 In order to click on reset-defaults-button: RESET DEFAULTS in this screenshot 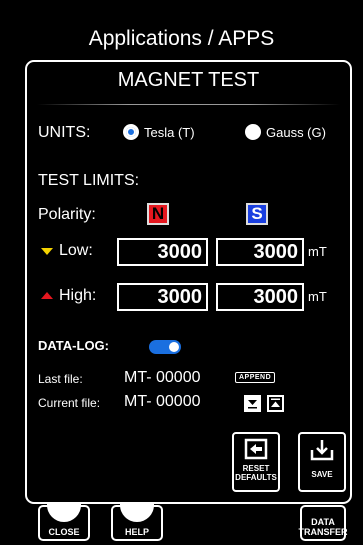, I will do `click(256, 462)`.